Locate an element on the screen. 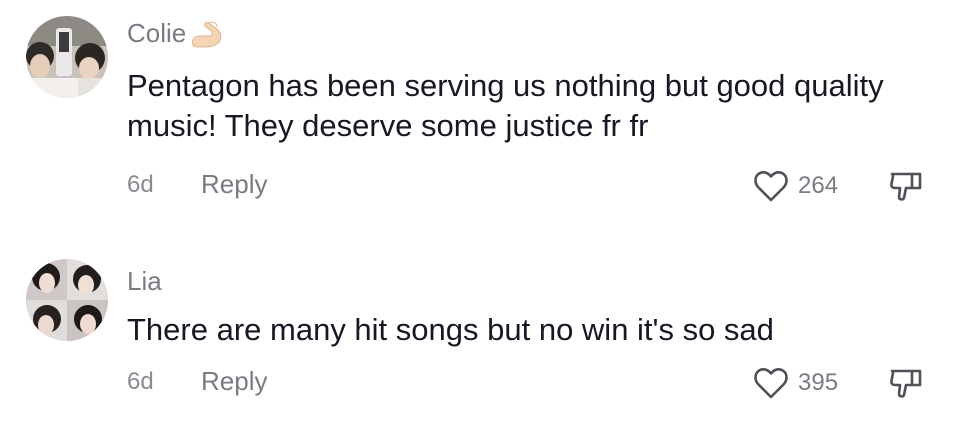 This screenshot has height=428, width=960. comment-username: Colie is located at coordinates (176, 33).